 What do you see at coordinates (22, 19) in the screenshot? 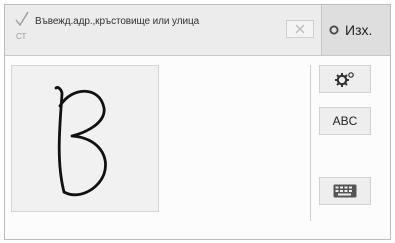
I see `check-icon` at bounding box center [22, 19].